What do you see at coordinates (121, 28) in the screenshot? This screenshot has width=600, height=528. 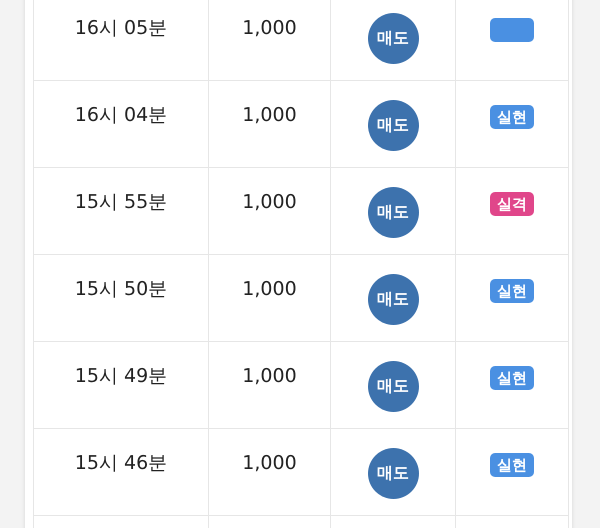 I see `time-text: 16시 05분` at bounding box center [121, 28].